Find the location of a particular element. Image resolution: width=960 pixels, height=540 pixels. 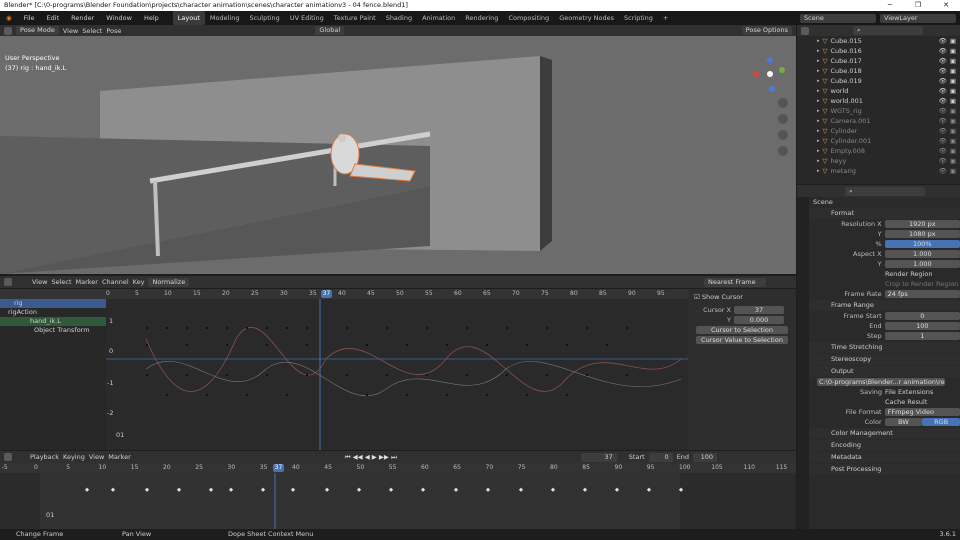

cursor-y-field: 0.000 is located at coordinates (759, 320).